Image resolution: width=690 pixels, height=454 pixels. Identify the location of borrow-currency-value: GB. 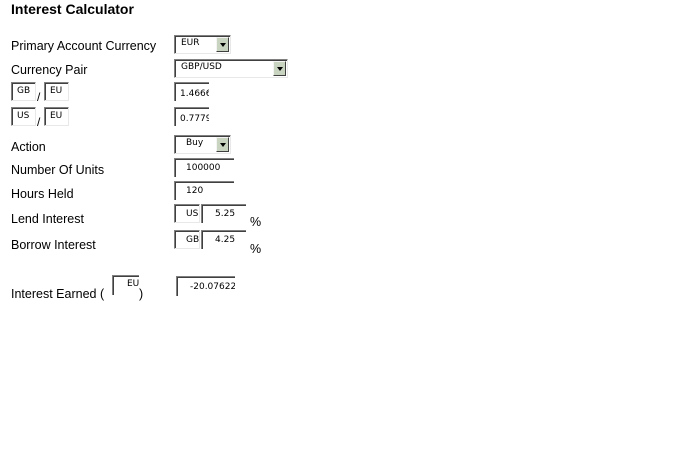
(193, 240).